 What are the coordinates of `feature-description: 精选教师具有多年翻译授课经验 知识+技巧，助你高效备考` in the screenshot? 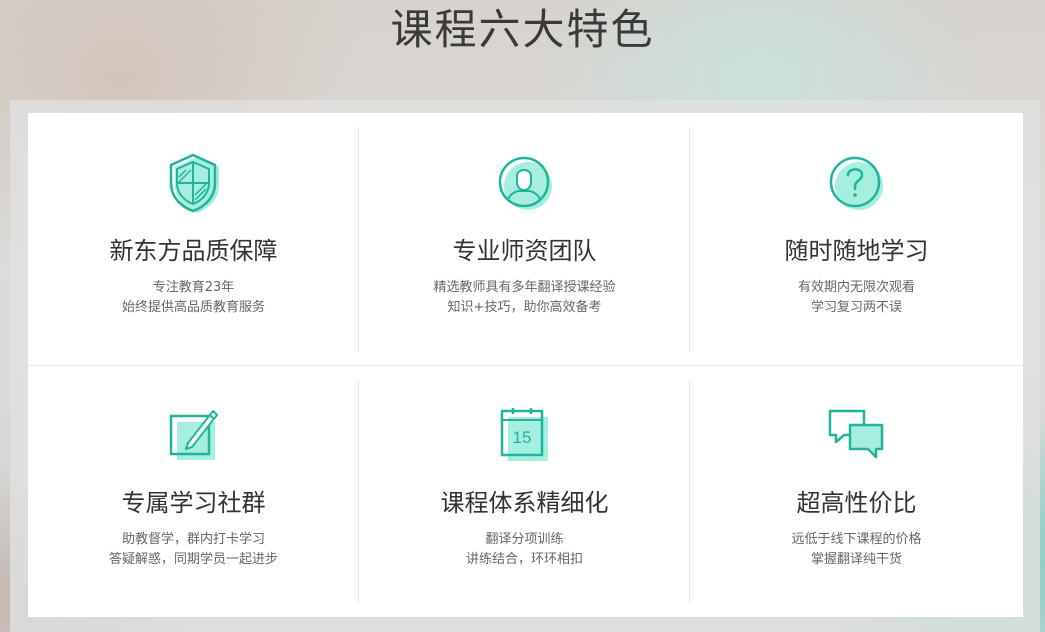 It's located at (524, 298).